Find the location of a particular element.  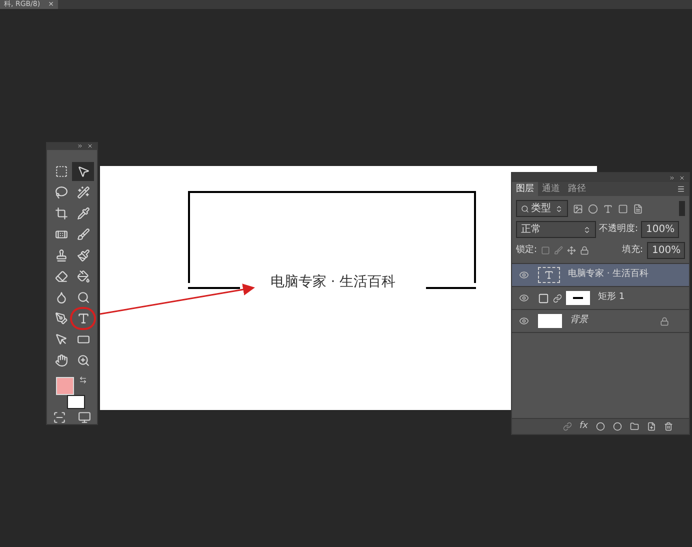

pointer-icon is located at coordinates (61, 339).